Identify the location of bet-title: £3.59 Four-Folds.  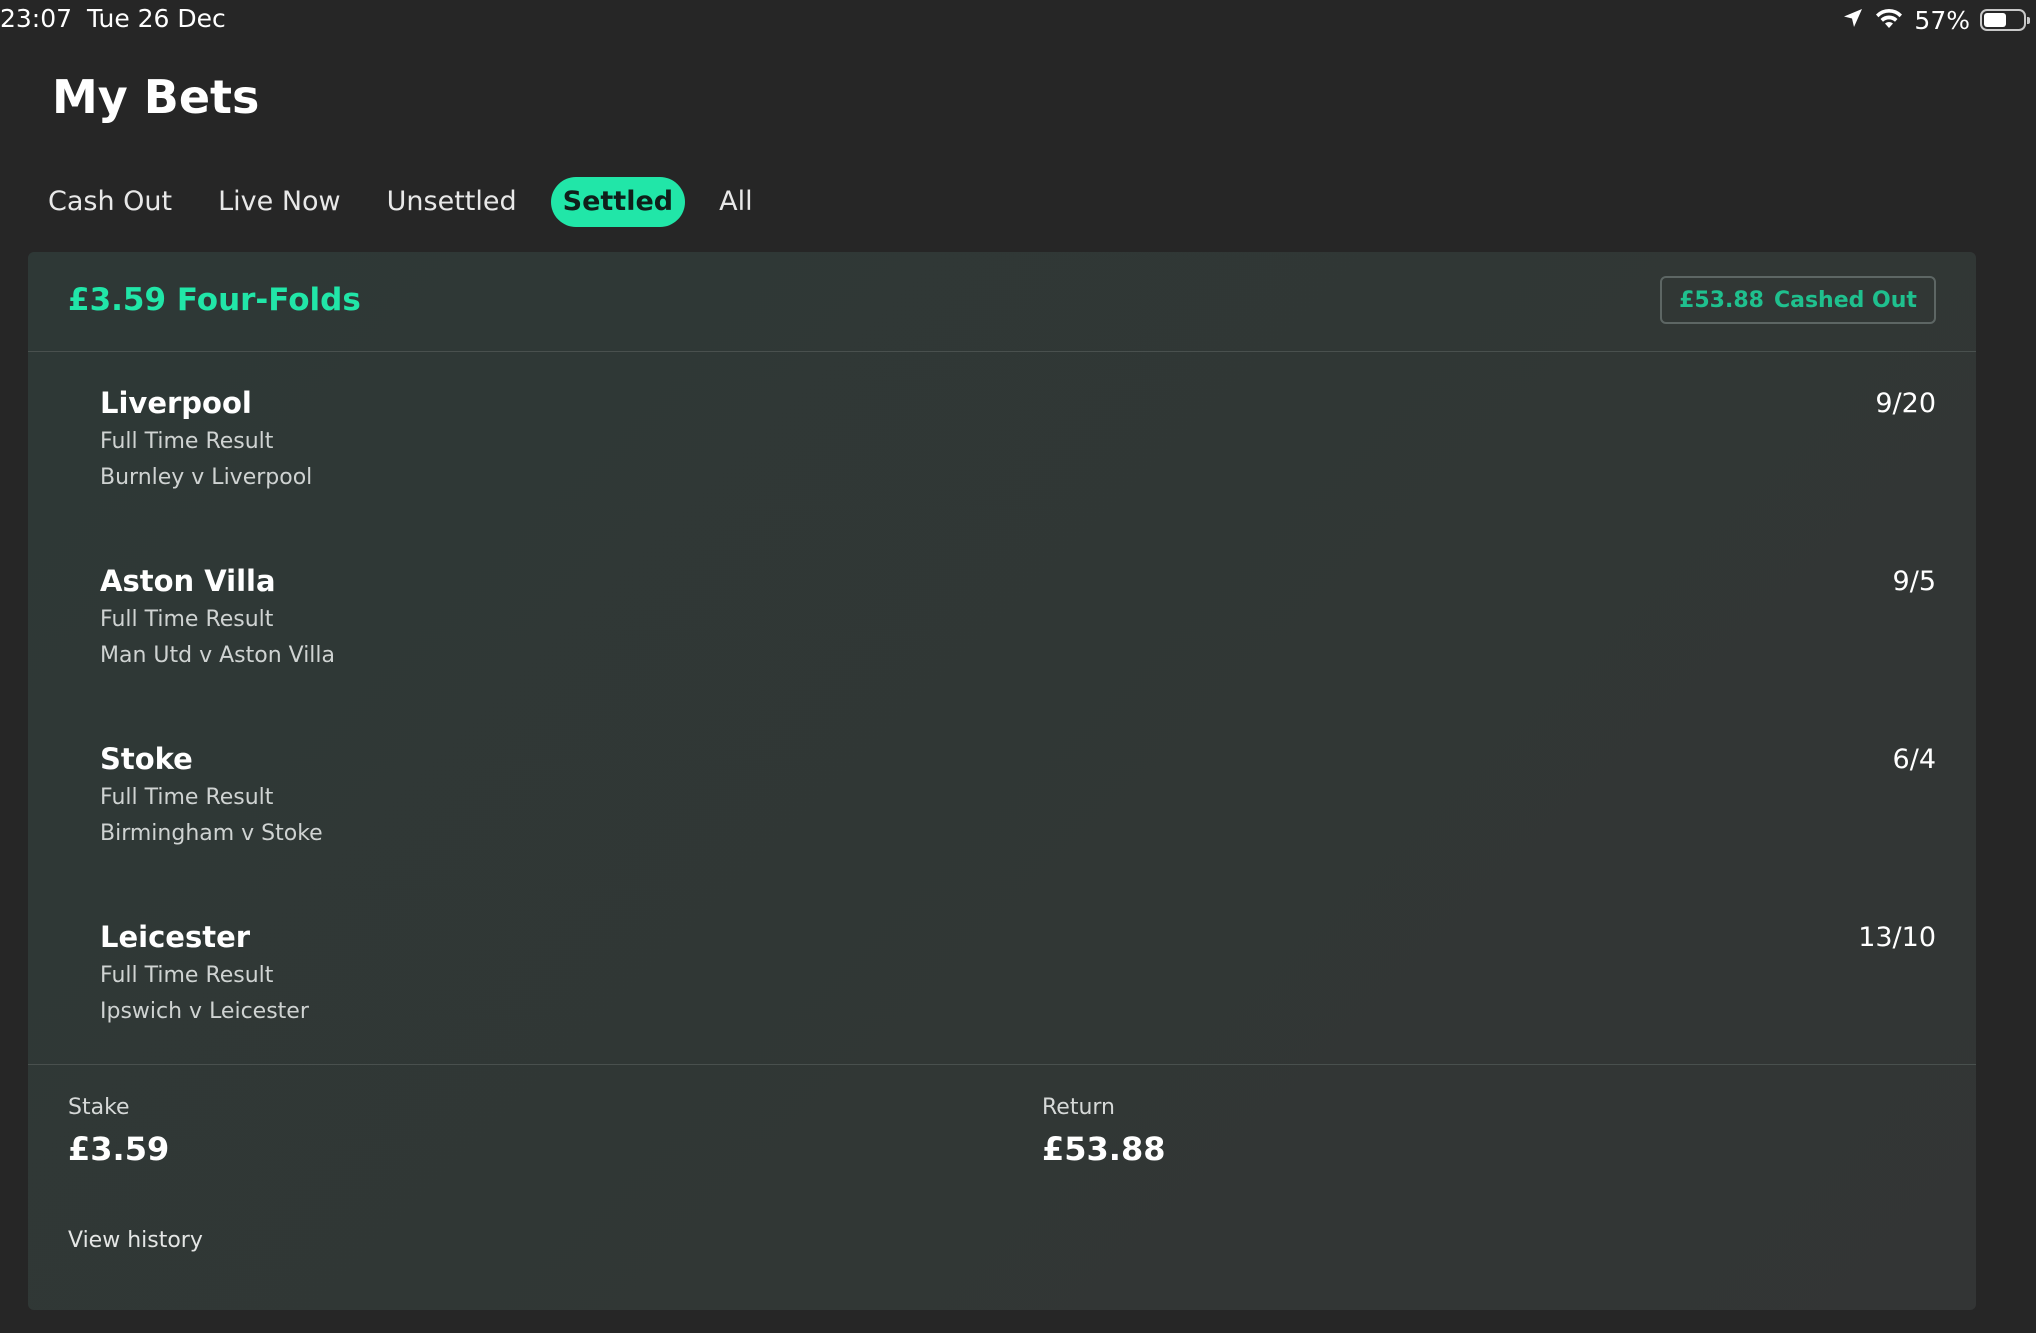
(214, 300).